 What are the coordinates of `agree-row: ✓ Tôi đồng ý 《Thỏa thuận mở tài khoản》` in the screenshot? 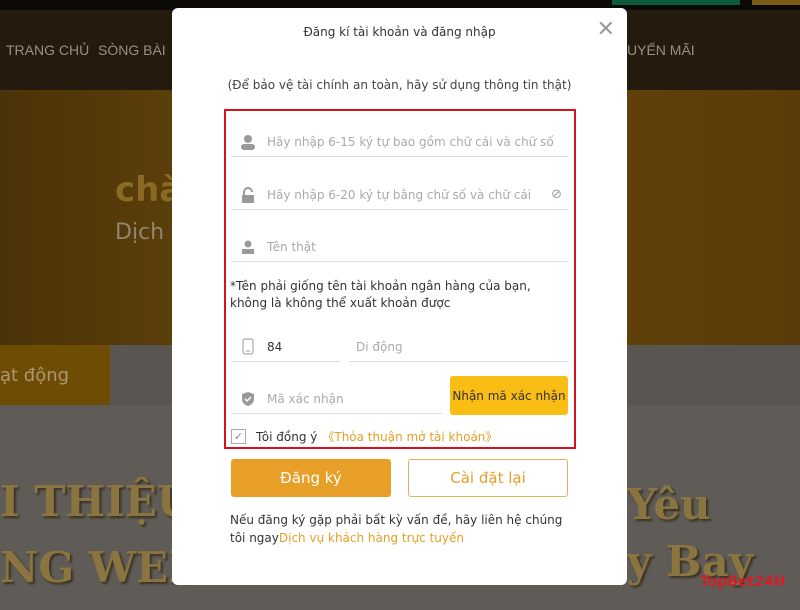 It's located at (364, 436).